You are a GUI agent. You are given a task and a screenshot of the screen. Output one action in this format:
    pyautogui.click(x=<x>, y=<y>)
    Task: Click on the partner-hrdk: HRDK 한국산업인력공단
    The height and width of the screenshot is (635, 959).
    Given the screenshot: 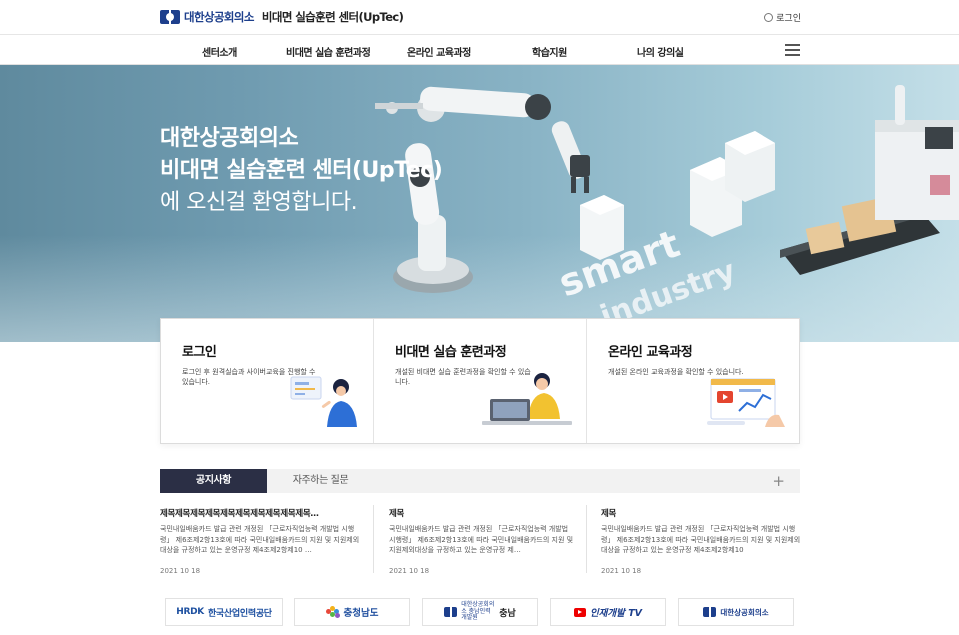 What is the action you would take?
    pyautogui.click(x=224, y=612)
    